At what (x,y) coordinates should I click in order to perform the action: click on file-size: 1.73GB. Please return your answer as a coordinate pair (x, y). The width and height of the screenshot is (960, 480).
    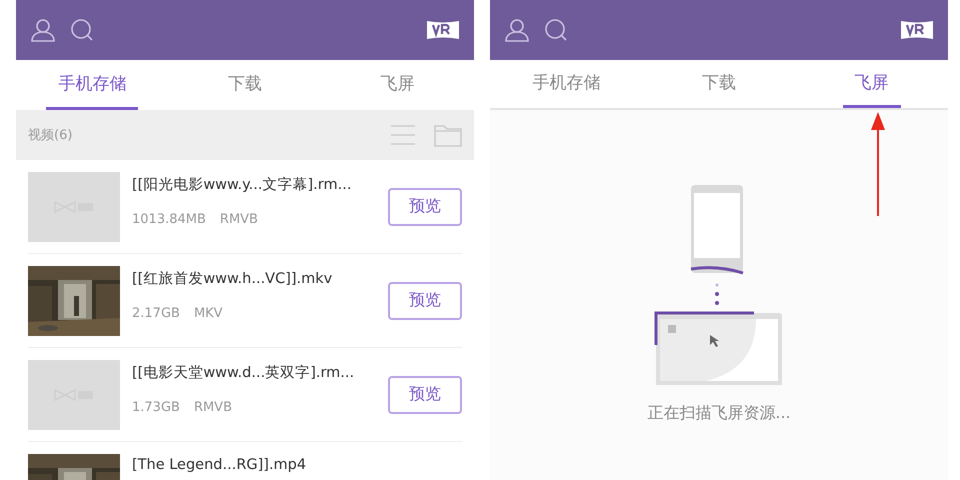
    Looking at the image, I should click on (156, 407).